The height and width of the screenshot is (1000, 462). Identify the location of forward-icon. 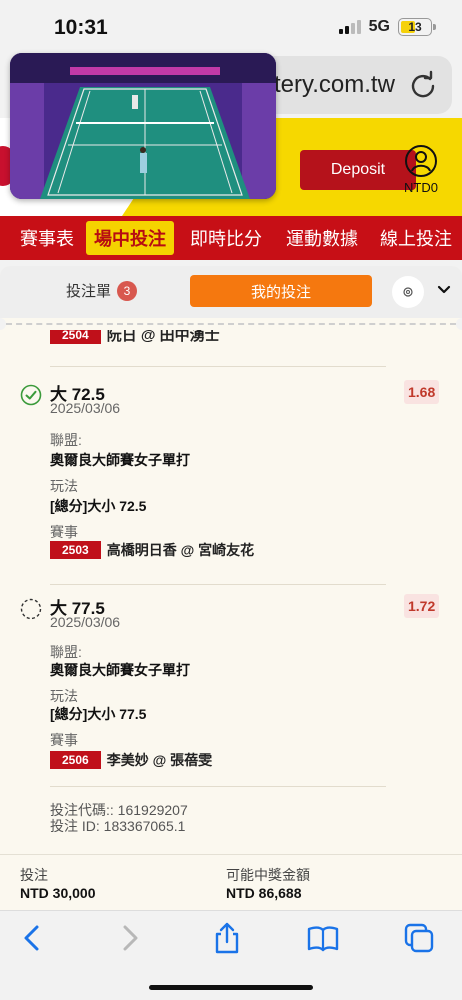
(129, 938).